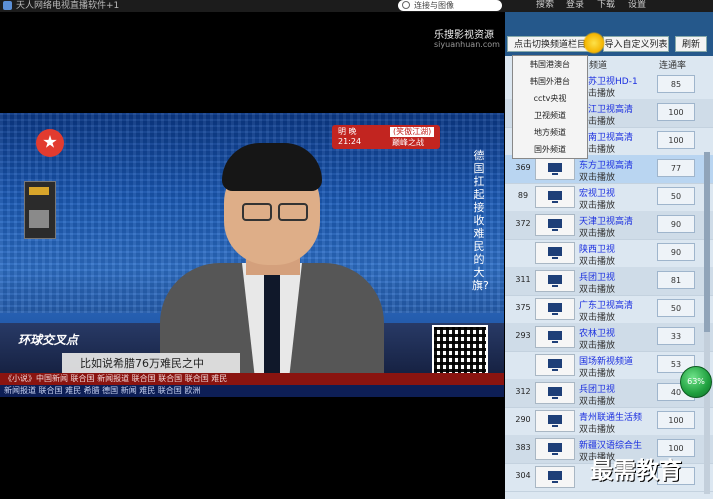 The image size is (713, 499). What do you see at coordinates (523, 447) in the screenshot?
I see `channel-id: 383` at bounding box center [523, 447].